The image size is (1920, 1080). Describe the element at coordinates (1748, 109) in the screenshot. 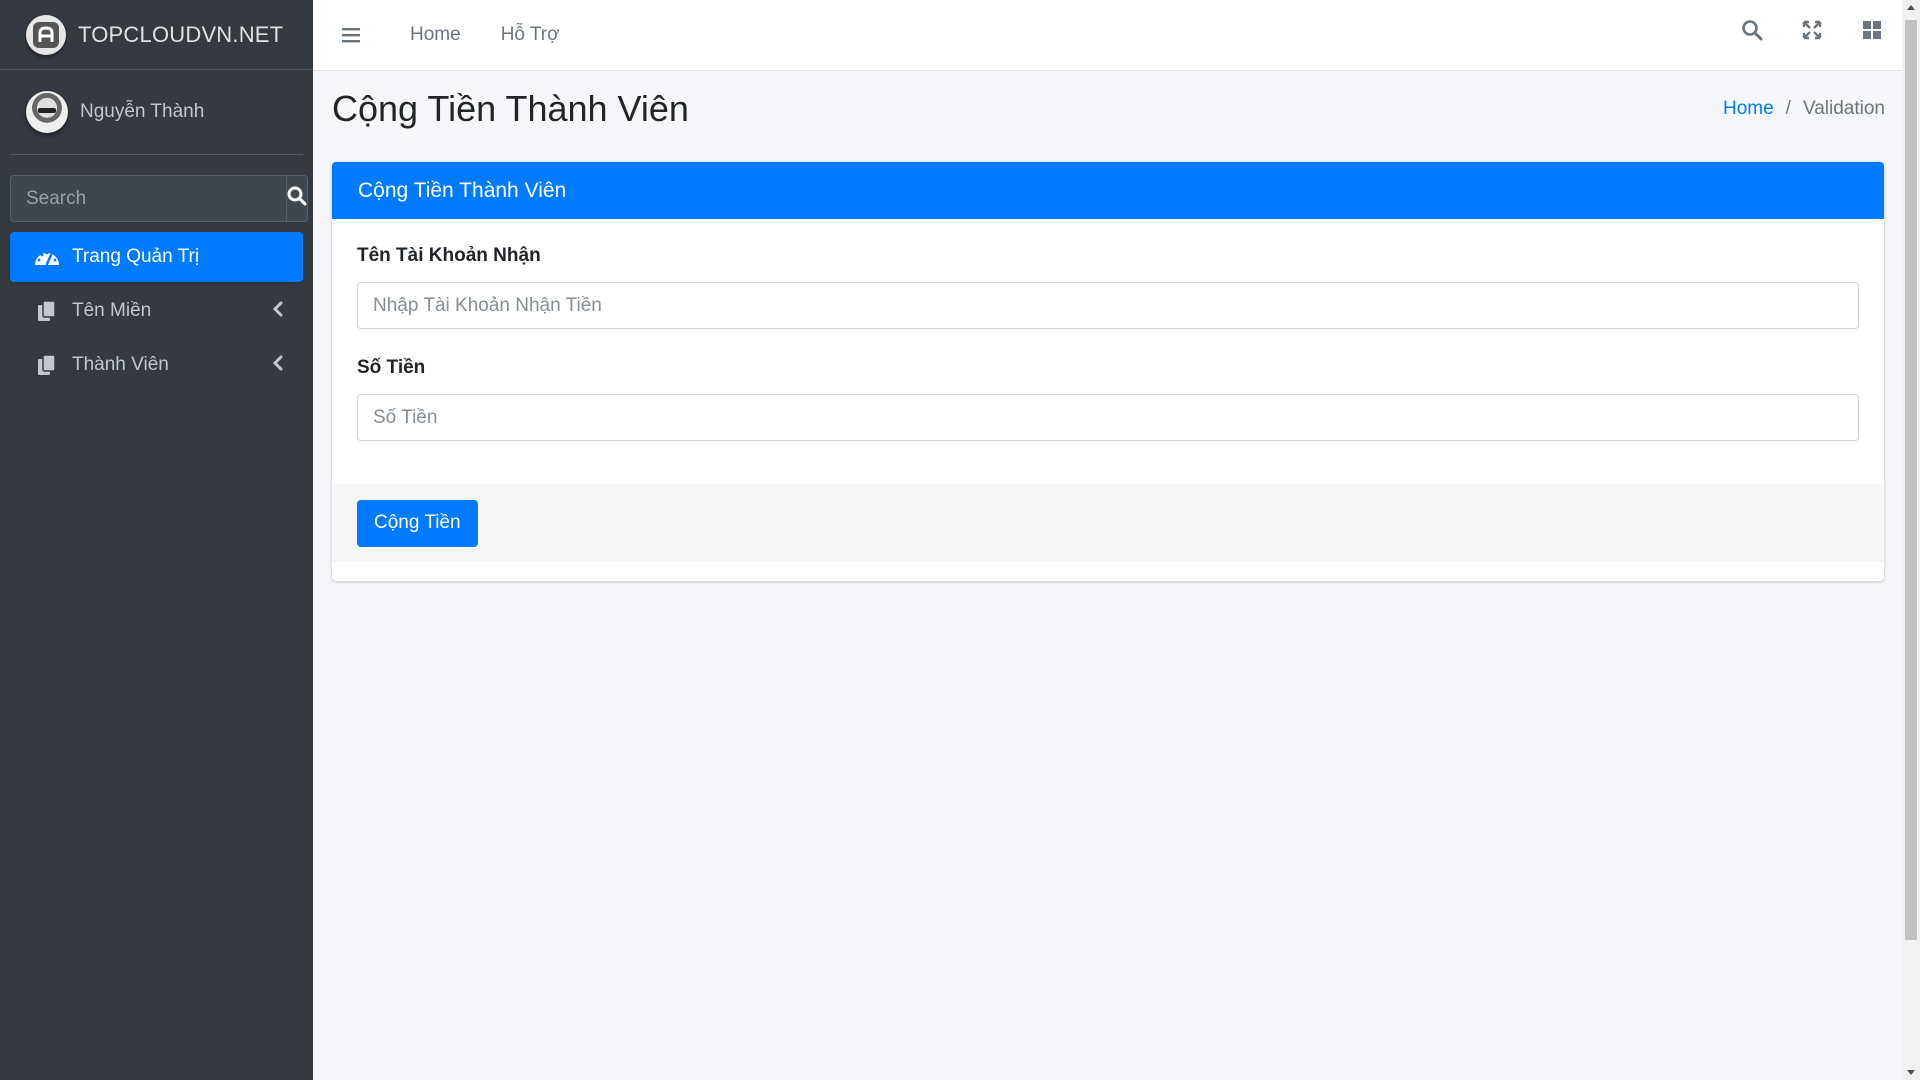

I see `breadcrumb-home-link: Home` at that location.